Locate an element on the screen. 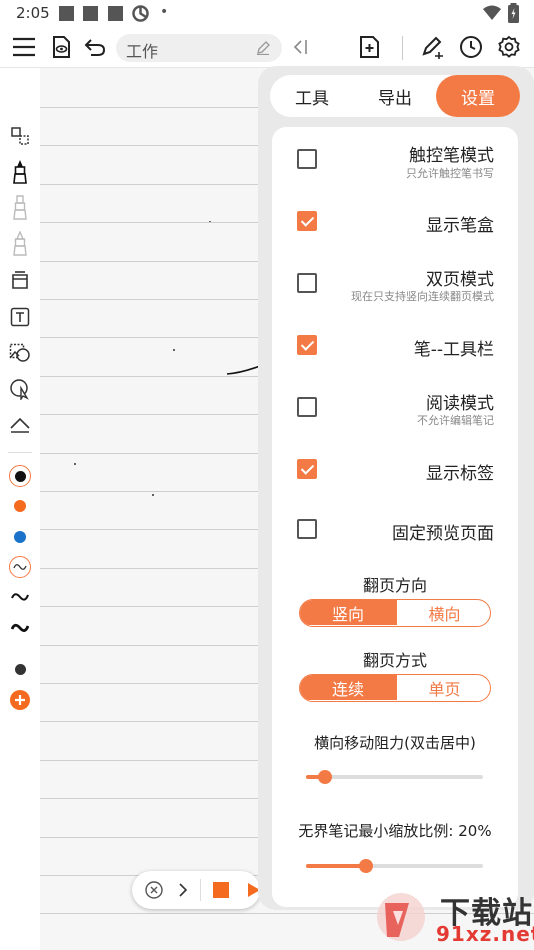 The image size is (534, 950). top-toolbar: 工作 is located at coordinates (267, 48).